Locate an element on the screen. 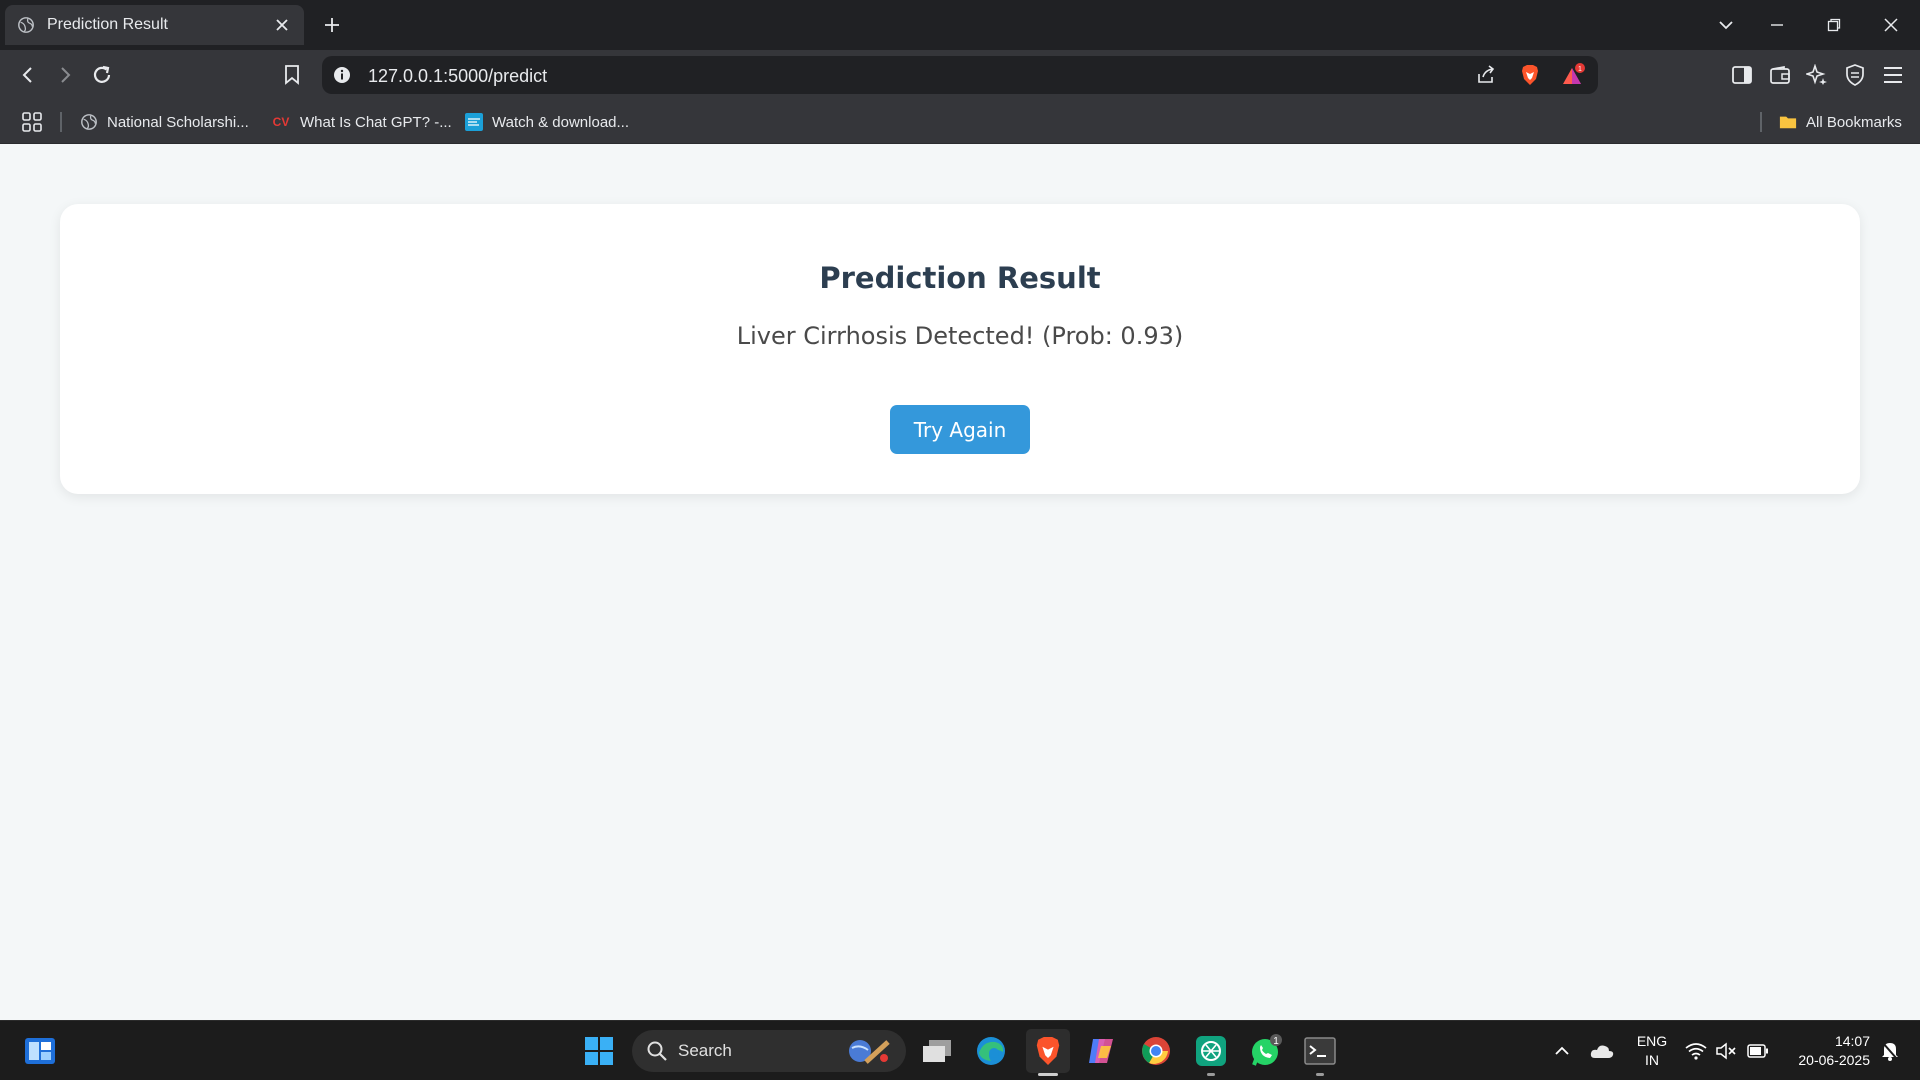 The image size is (1920, 1080). rewards-badge: 1 is located at coordinates (1580, 69).